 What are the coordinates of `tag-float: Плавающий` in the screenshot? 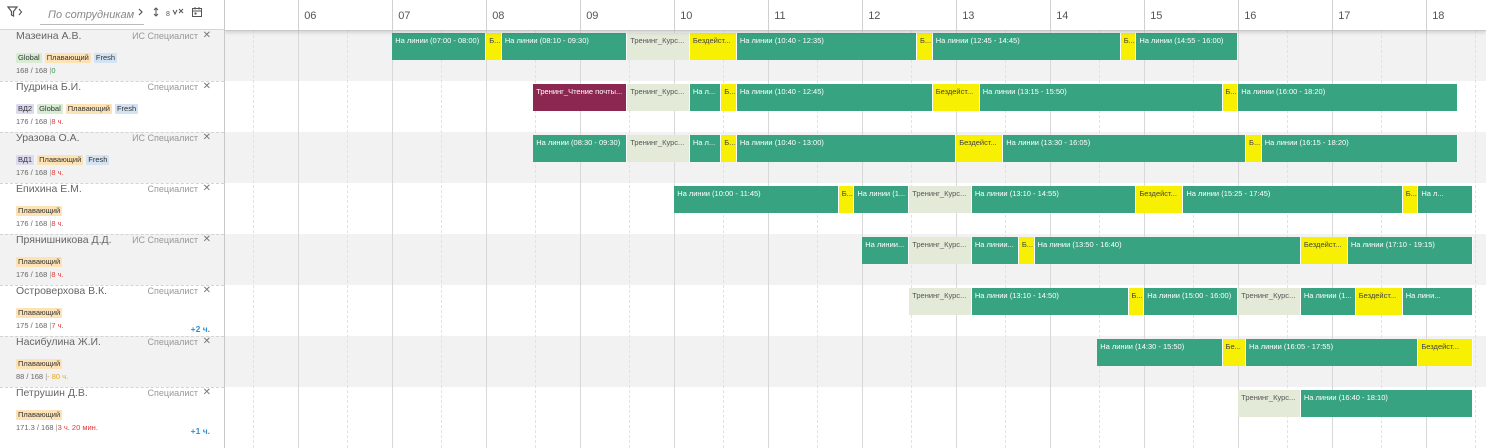 It's located at (67, 58).